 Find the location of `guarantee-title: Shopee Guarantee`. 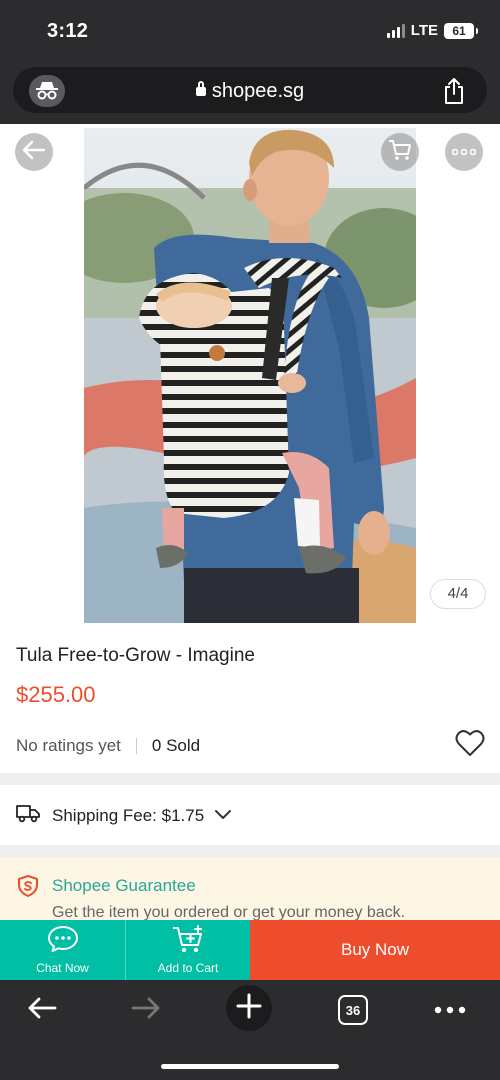

guarantee-title: Shopee Guarantee is located at coordinates (124, 885).